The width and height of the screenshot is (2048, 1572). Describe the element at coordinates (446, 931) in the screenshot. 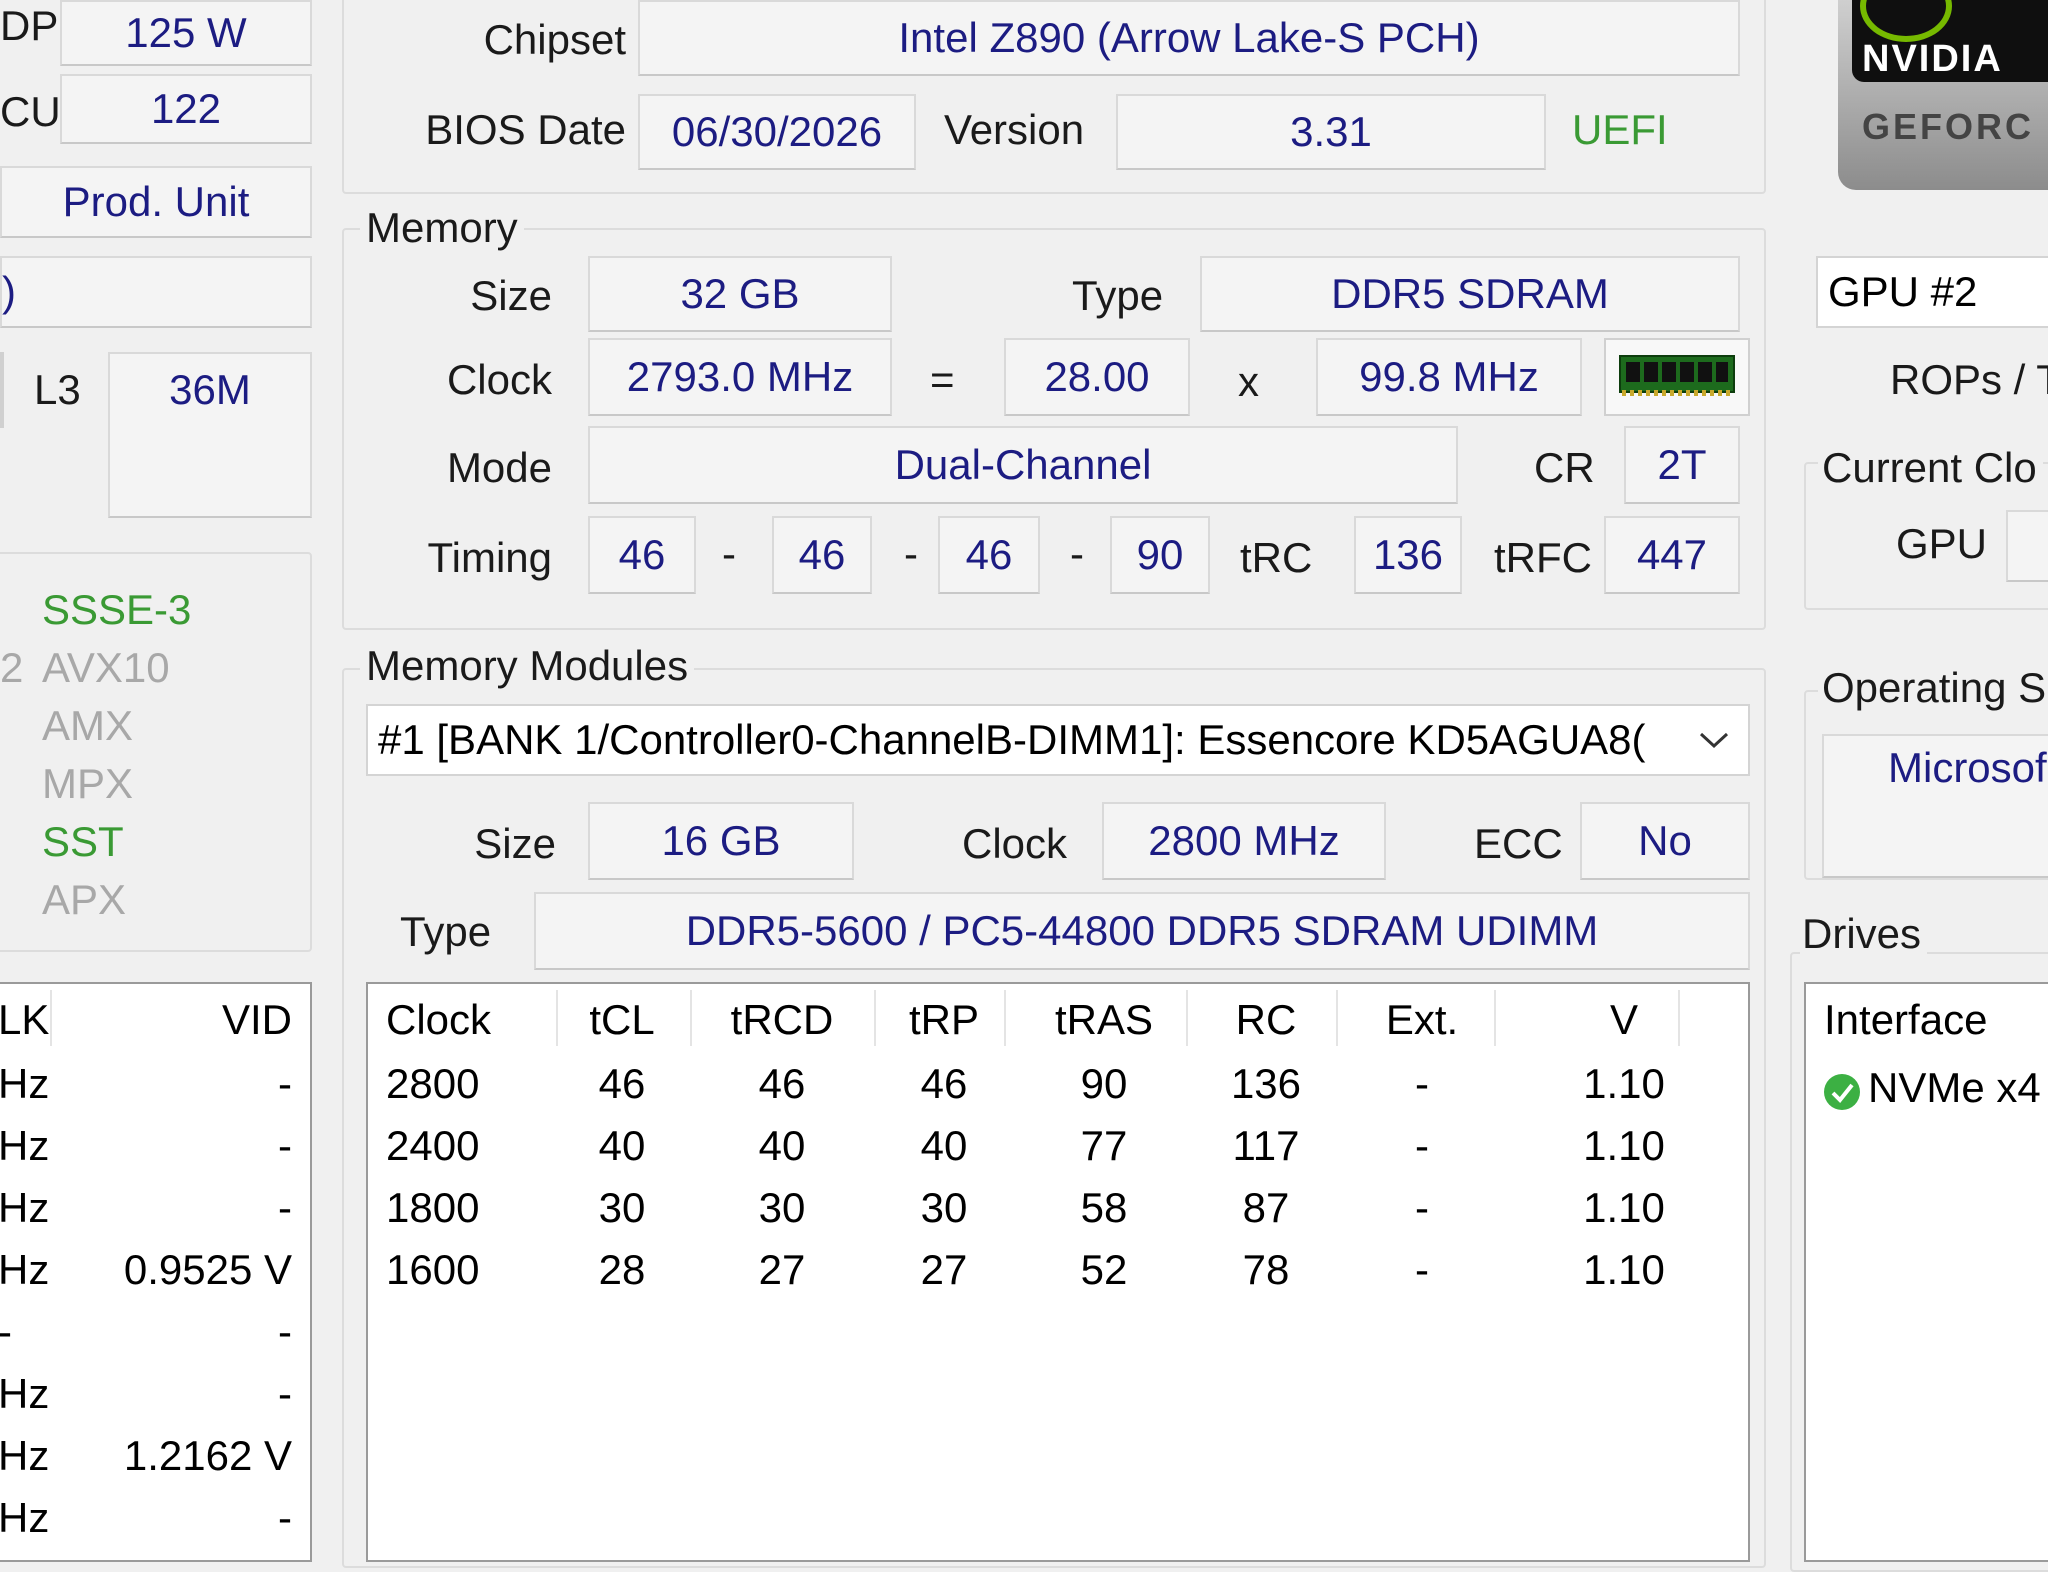

I see `module-type-label: Type` at that location.